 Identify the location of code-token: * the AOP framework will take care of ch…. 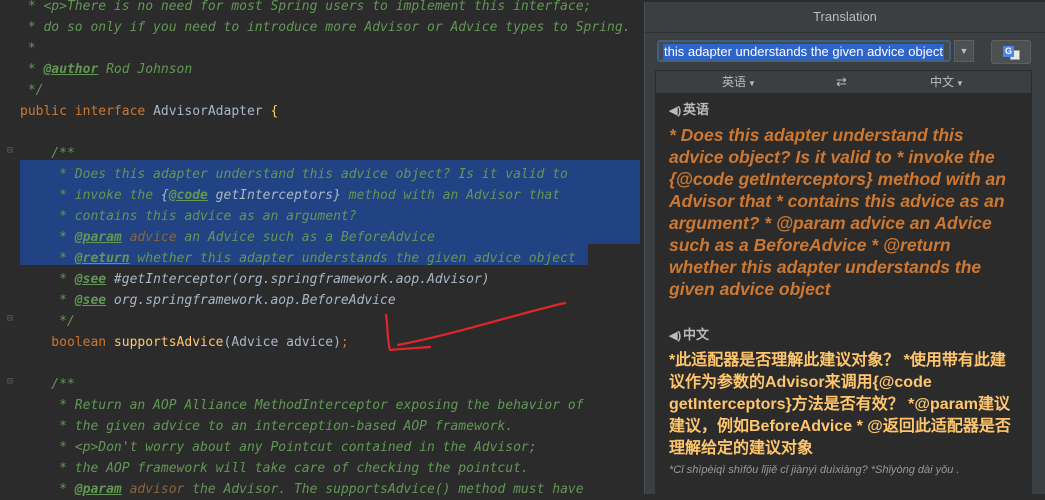
(274, 468).